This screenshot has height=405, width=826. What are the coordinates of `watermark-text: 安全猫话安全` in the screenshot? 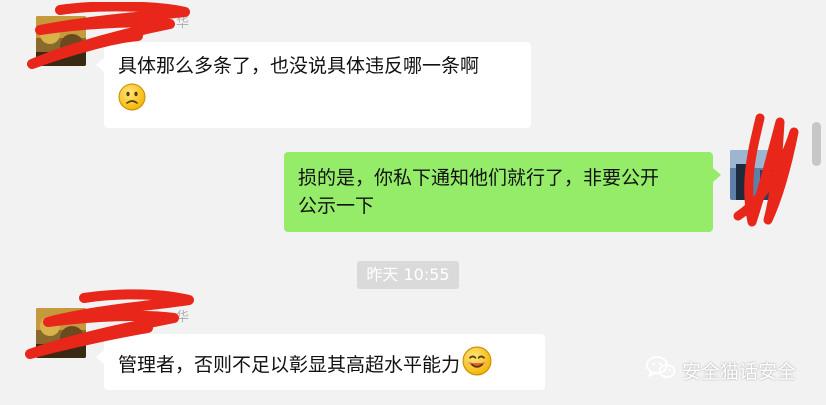 It's located at (739, 371).